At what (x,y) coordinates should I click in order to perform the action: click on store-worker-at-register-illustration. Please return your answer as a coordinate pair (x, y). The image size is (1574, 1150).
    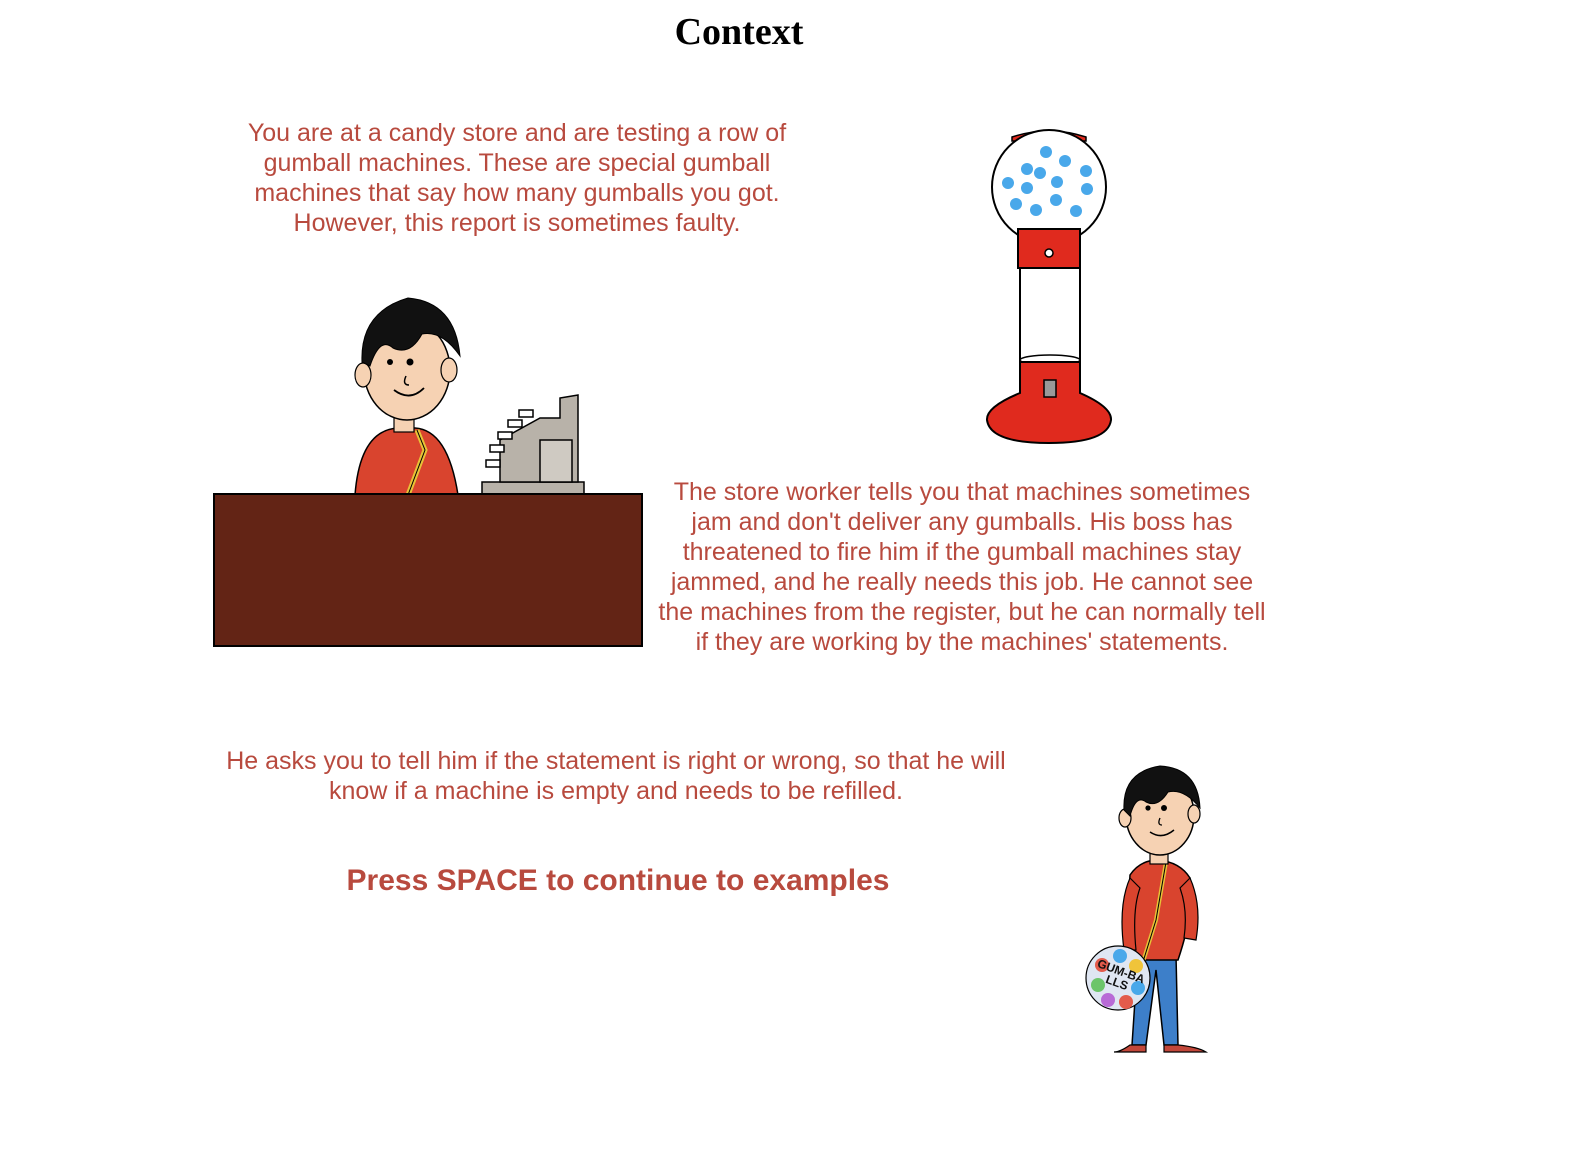
    Looking at the image, I should click on (430, 471).